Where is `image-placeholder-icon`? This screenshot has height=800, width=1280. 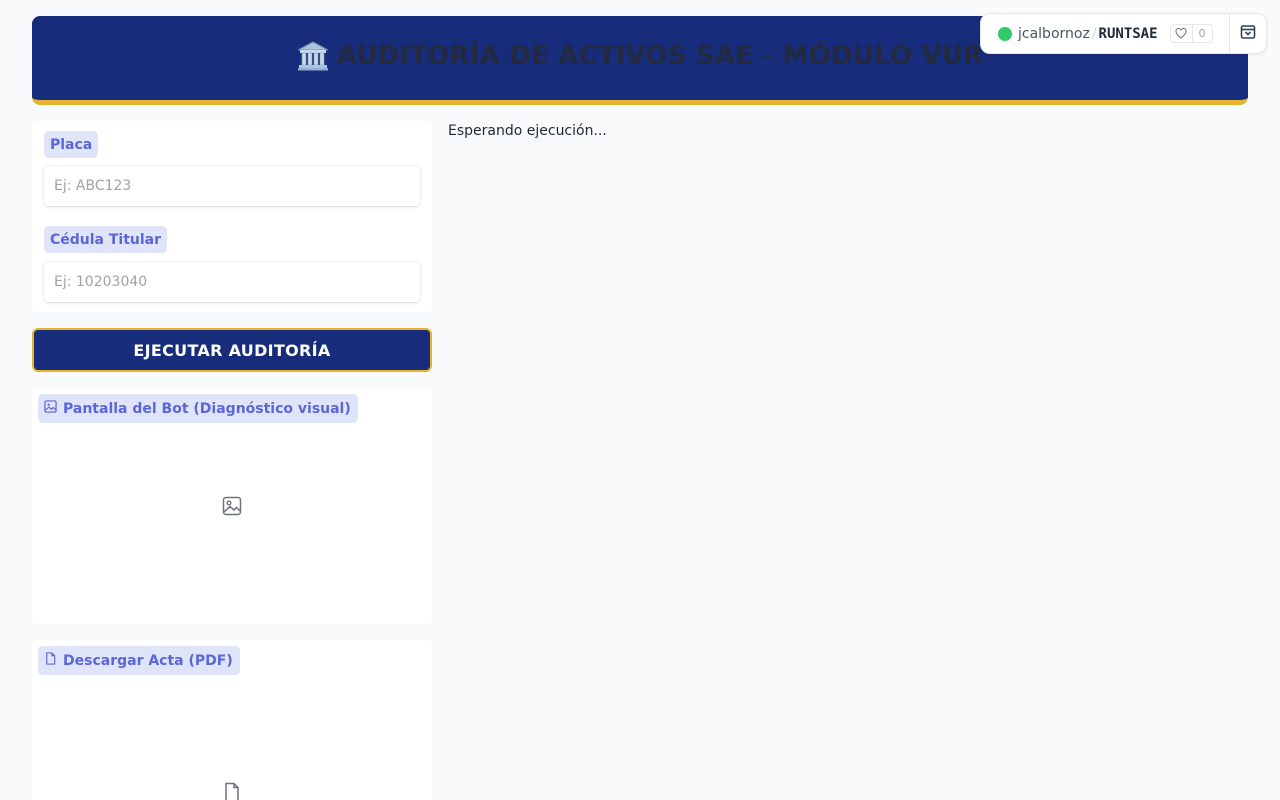
image-placeholder-icon is located at coordinates (232, 506).